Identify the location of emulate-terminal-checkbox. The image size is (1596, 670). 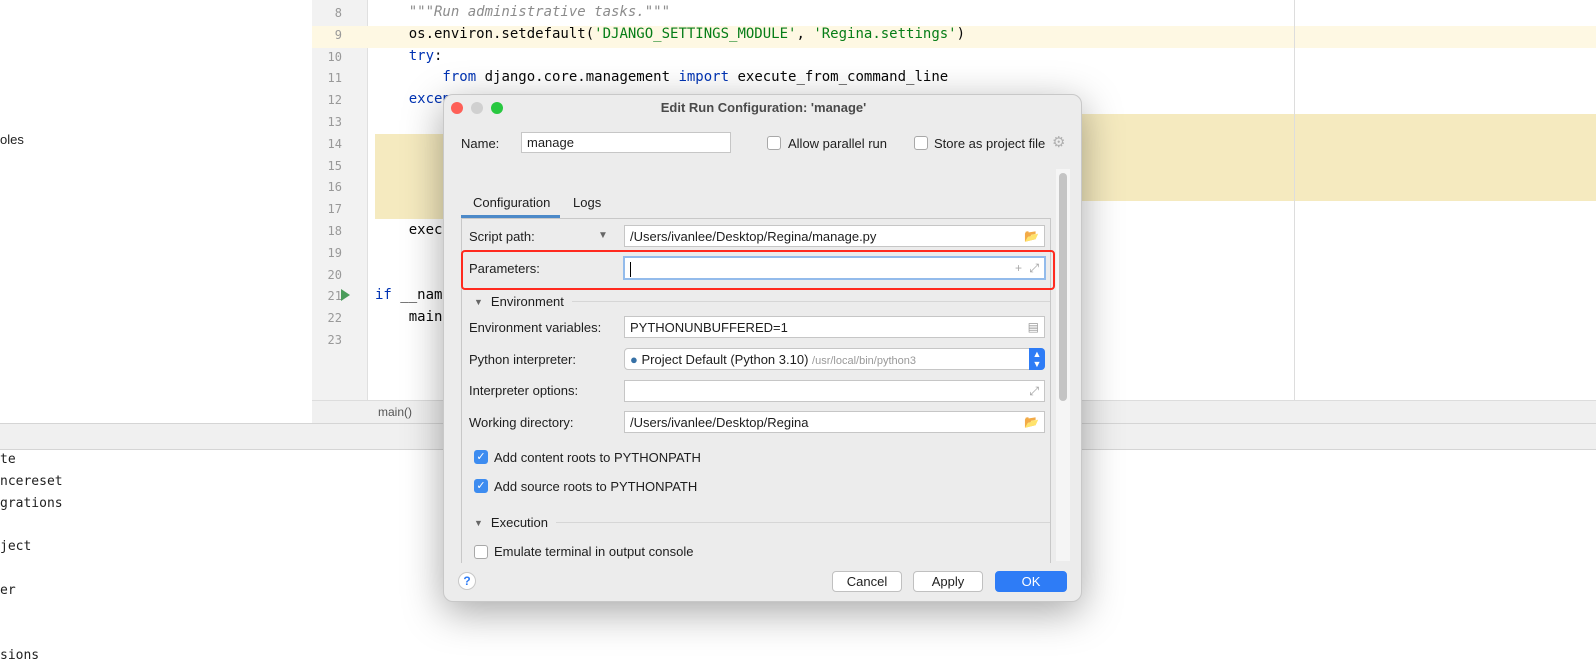
(481, 552).